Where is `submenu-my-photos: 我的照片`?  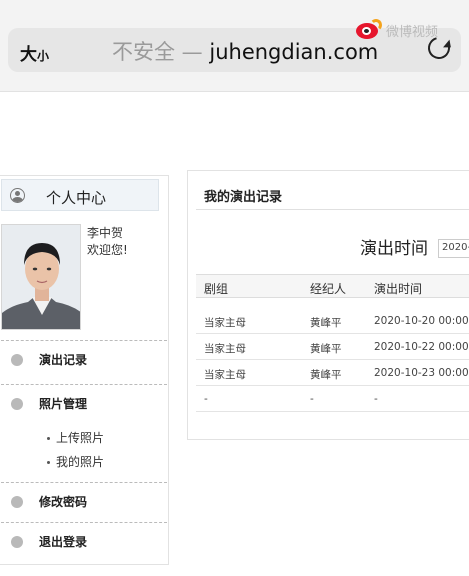 submenu-my-photos: 我的照片 is located at coordinates (75, 461).